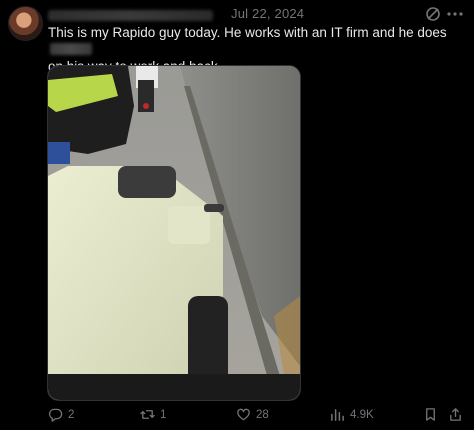  I want to click on like-button: 28, so click(252, 414).